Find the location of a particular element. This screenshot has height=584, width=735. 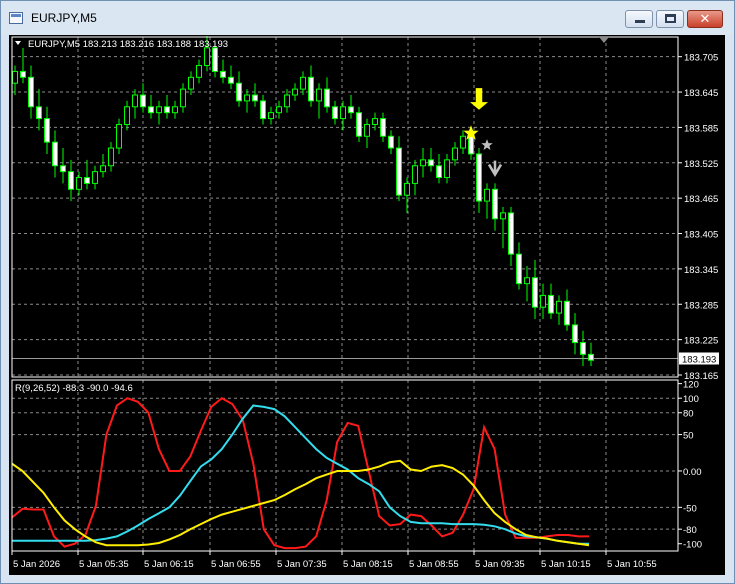

price-label: 183.225 is located at coordinates (701, 341).